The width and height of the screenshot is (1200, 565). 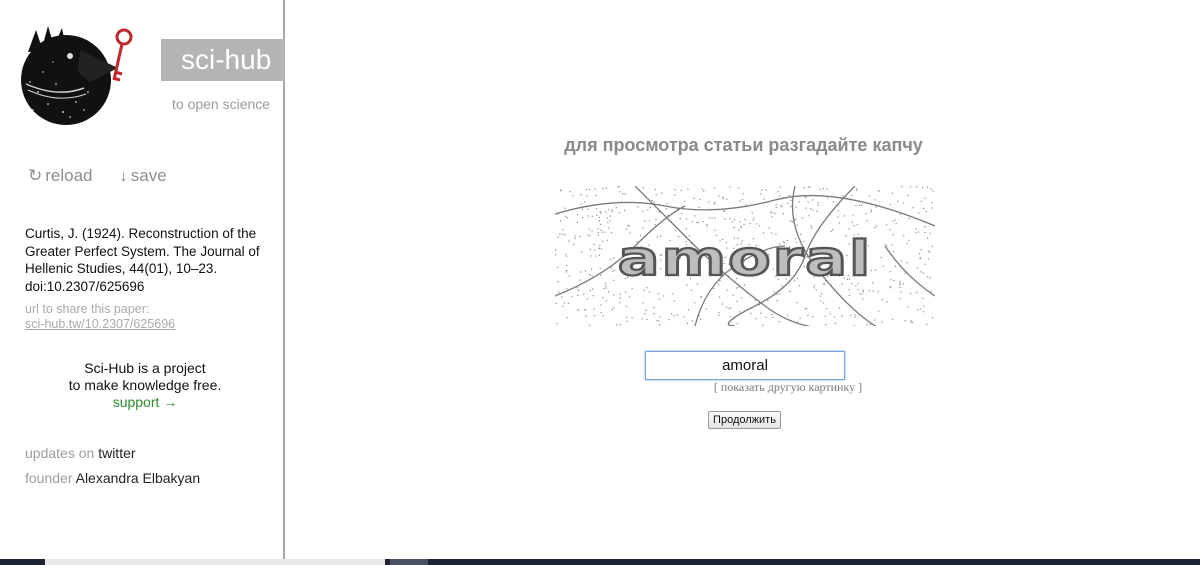 What do you see at coordinates (743, 387) in the screenshot?
I see `show-other-picture-link: [ показать другую картинку ]` at bounding box center [743, 387].